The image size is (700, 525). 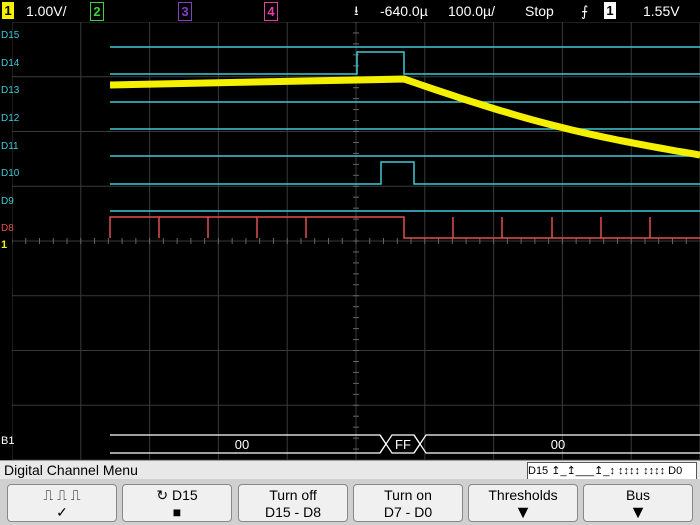 I want to click on softkey-logic-threshold-select: ⎍ ⎍ ⎍ ✓, so click(x=62, y=503).